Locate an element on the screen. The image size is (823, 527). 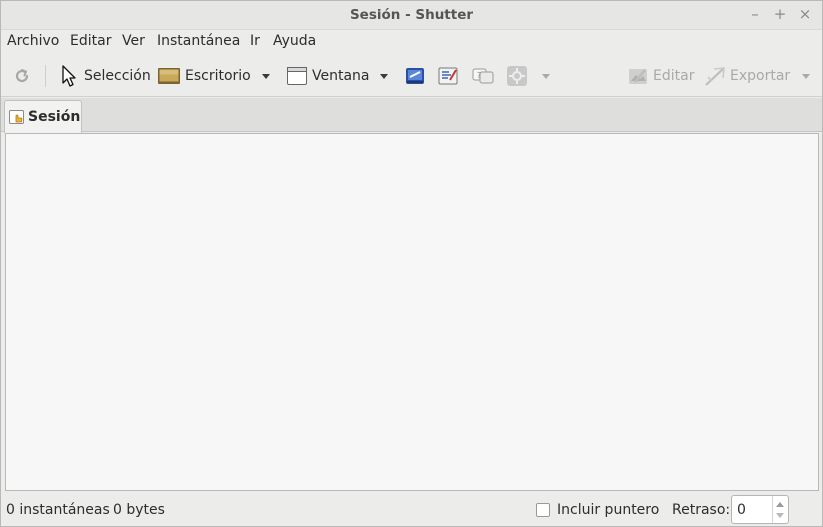
tooltip-capture-icon is located at coordinates (448, 76).